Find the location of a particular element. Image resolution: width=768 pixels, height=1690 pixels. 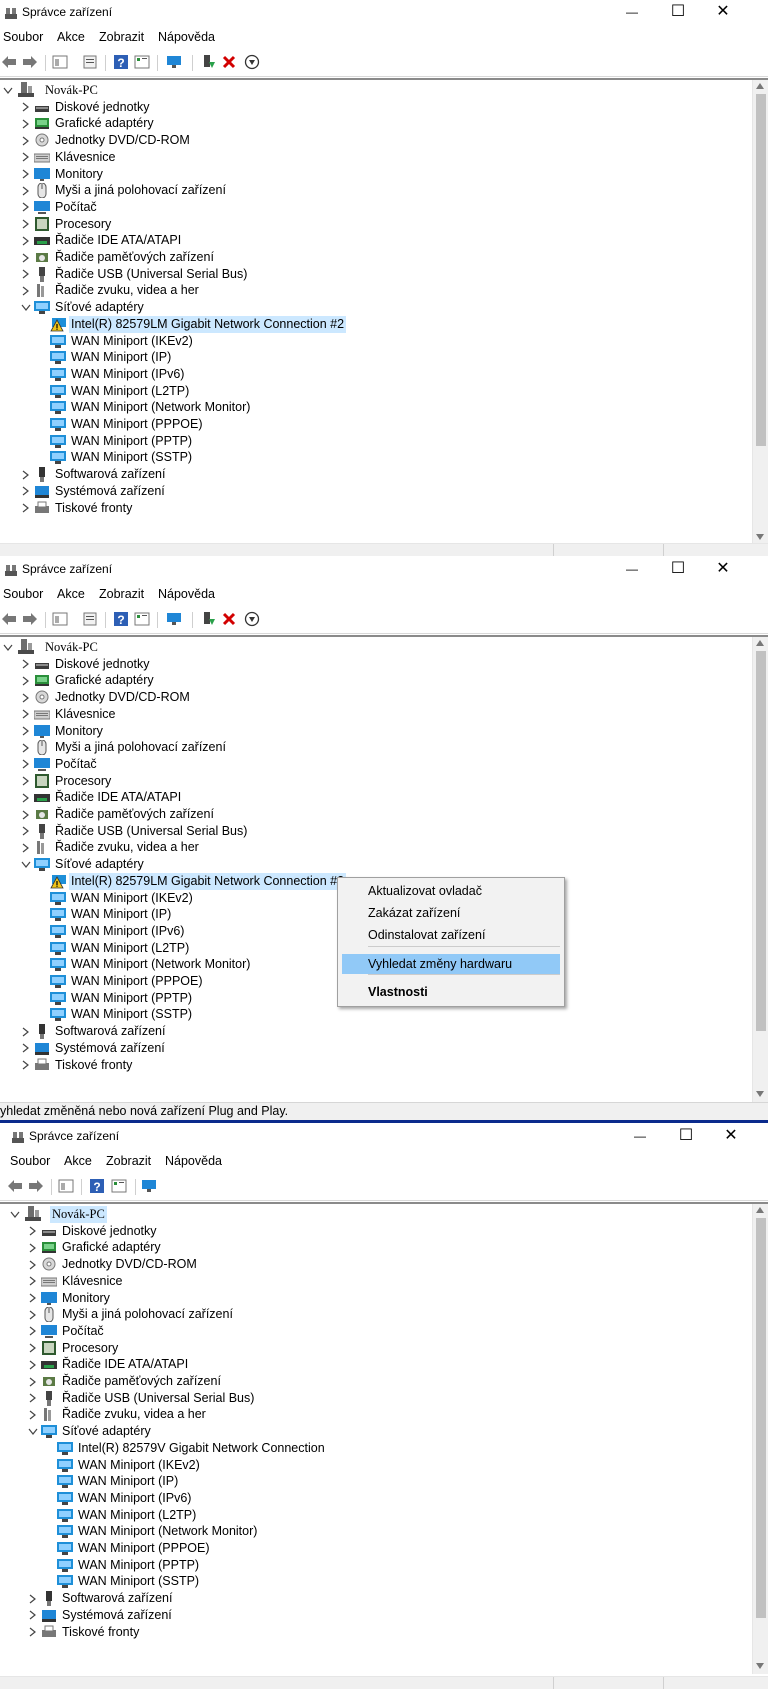

update-driver-button is located at coordinates (208, 620).